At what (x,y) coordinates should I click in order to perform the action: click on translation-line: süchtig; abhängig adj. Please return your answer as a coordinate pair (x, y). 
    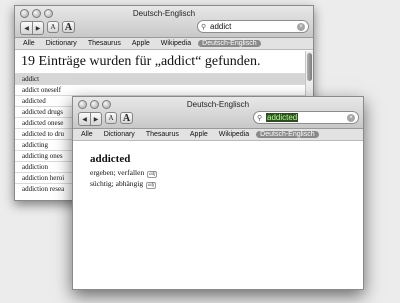
    Looking at the image, I should click on (226, 184).